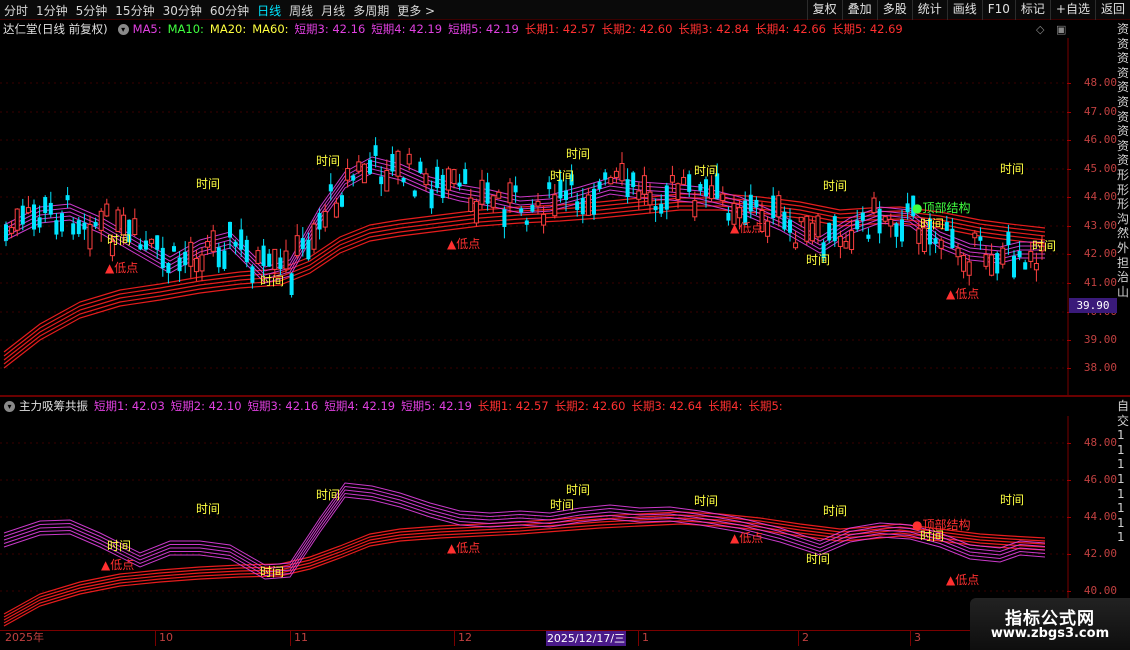  I want to click on date-label: 2, so click(803, 638).